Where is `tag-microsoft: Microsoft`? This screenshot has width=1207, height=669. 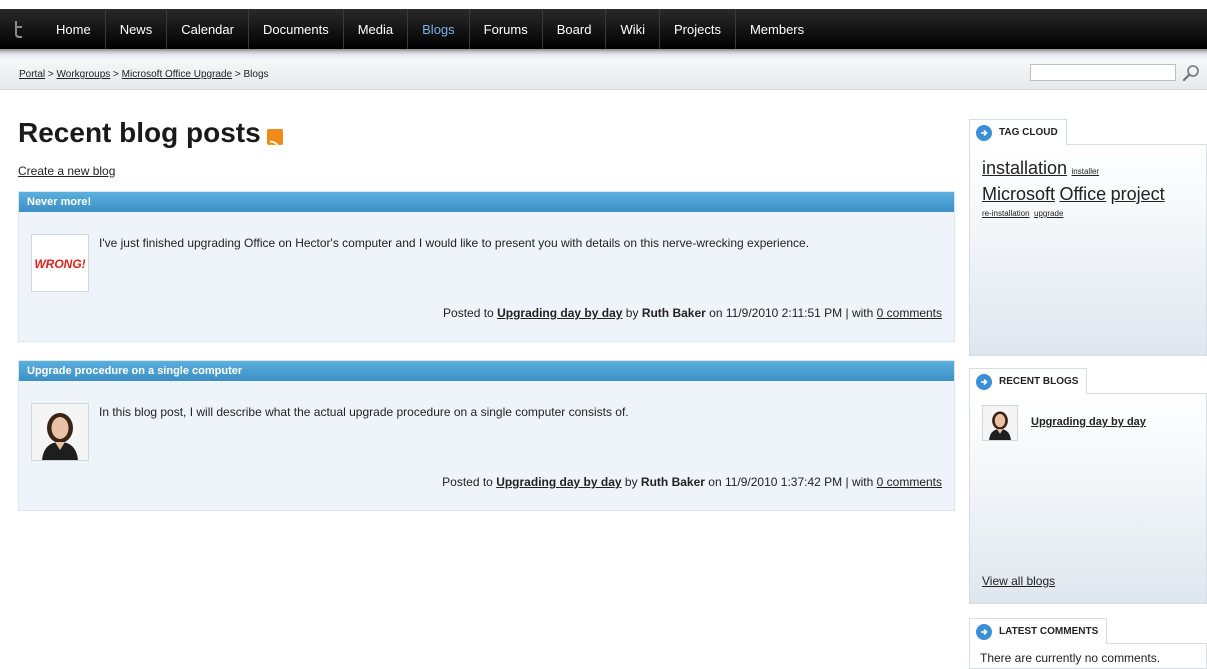 tag-microsoft: Microsoft is located at coordinates (1018, 194).